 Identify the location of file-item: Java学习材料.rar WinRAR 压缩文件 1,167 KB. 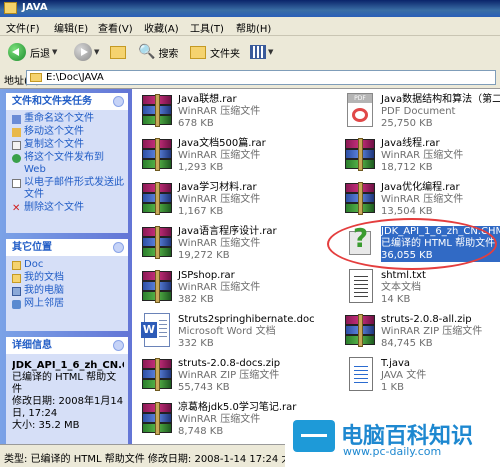
(226, 199).